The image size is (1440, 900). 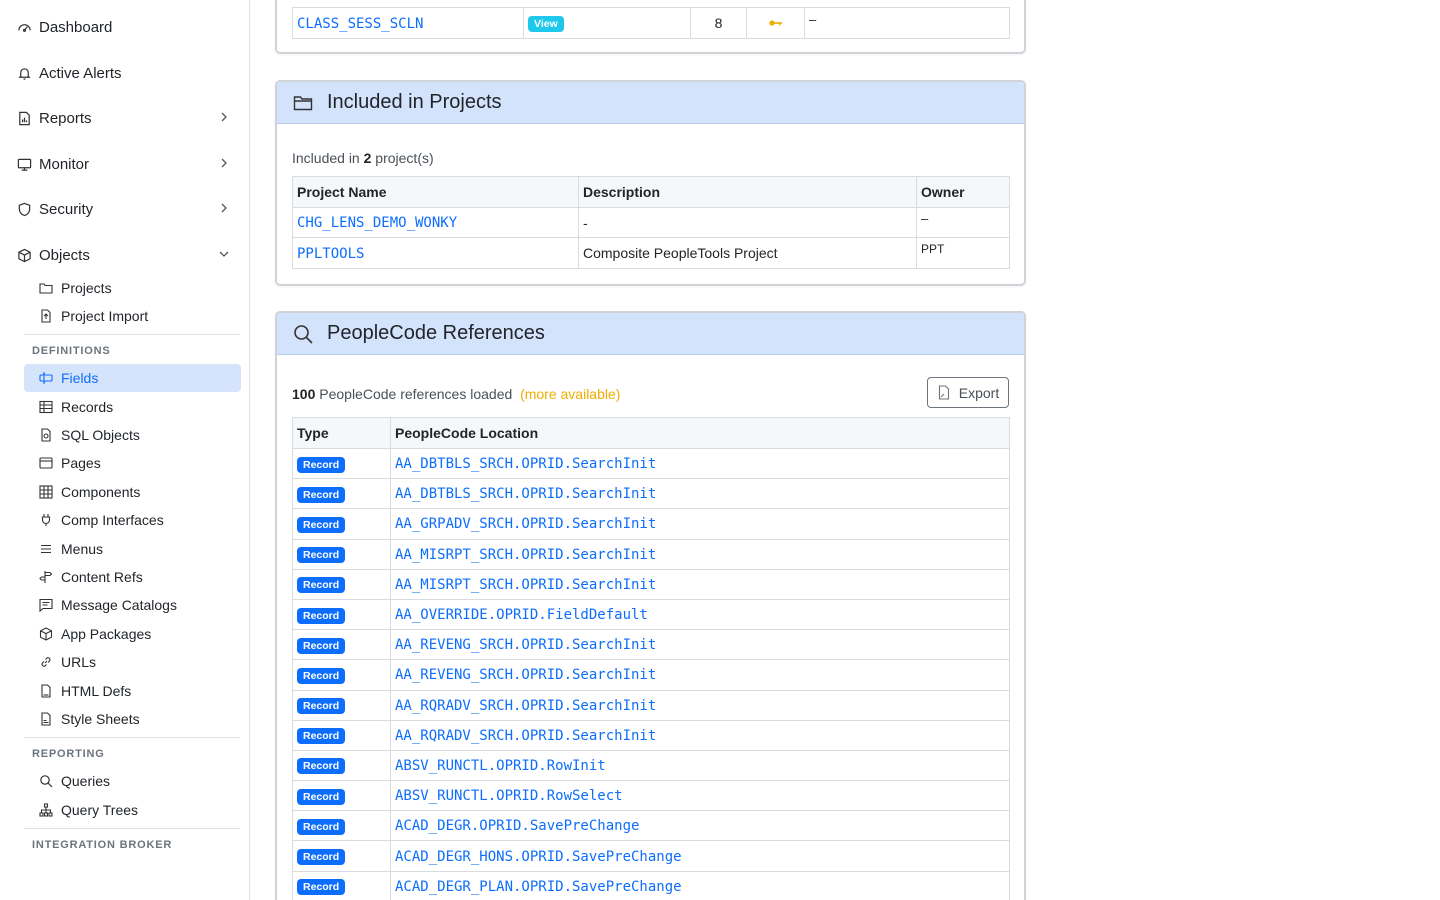 I want to click on sidebar-item-pages: Pages, so click(x=132, y=463).